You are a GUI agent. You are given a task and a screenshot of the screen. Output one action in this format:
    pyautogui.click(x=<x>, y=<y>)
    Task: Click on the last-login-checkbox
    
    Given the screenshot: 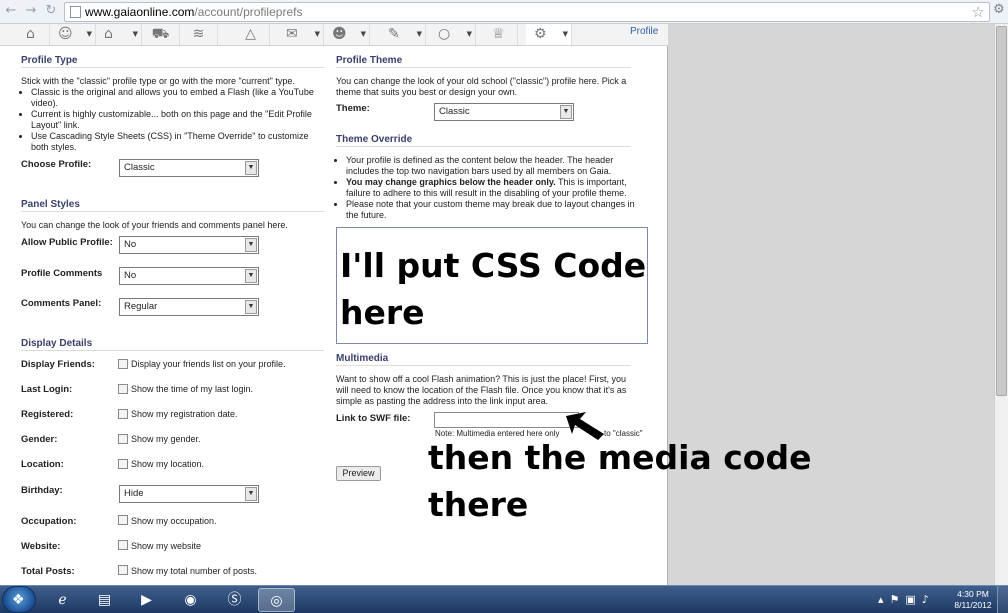 What is the action you would take?
    pyautogui.click(x=123, y=389)
    